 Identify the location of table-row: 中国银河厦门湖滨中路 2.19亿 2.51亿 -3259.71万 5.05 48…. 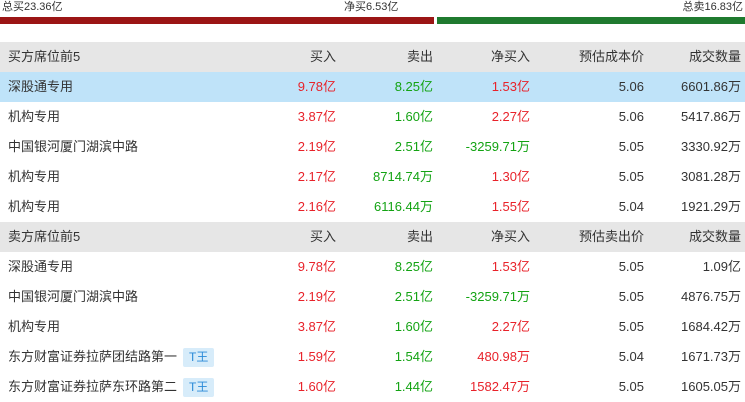
(372, 297).